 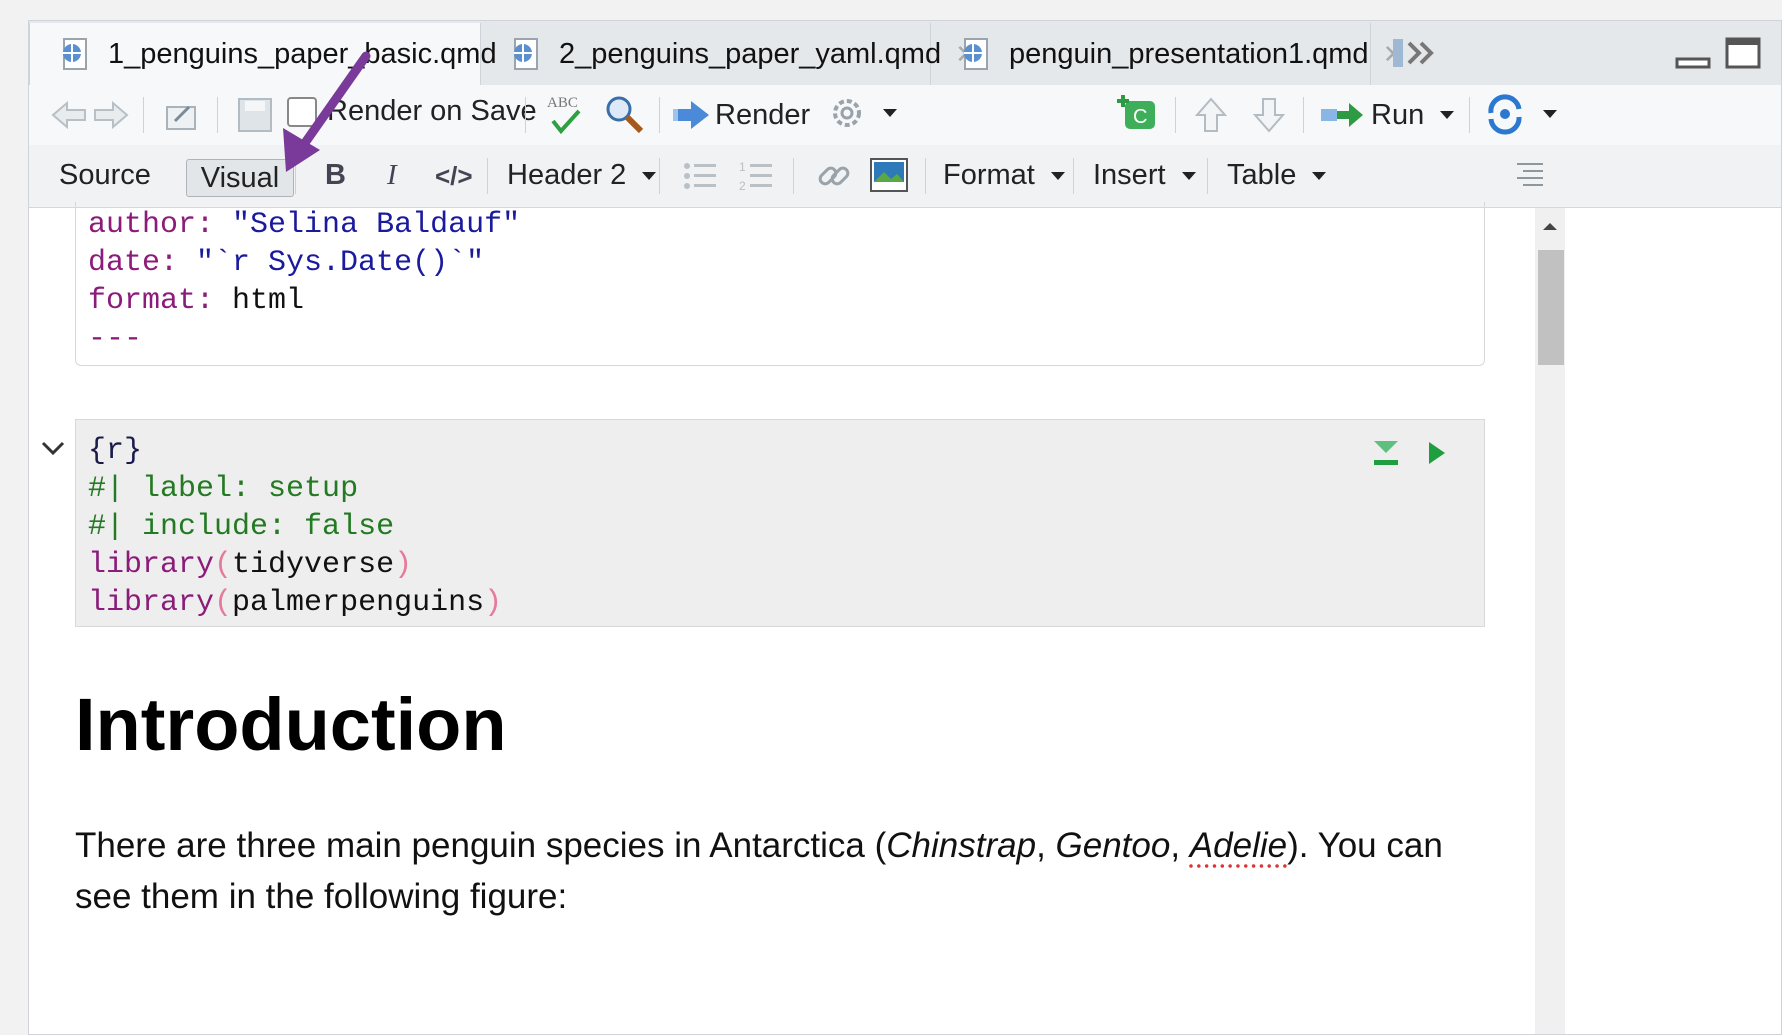 I want to click on para-text: ,, so click(x=1180, y=845).